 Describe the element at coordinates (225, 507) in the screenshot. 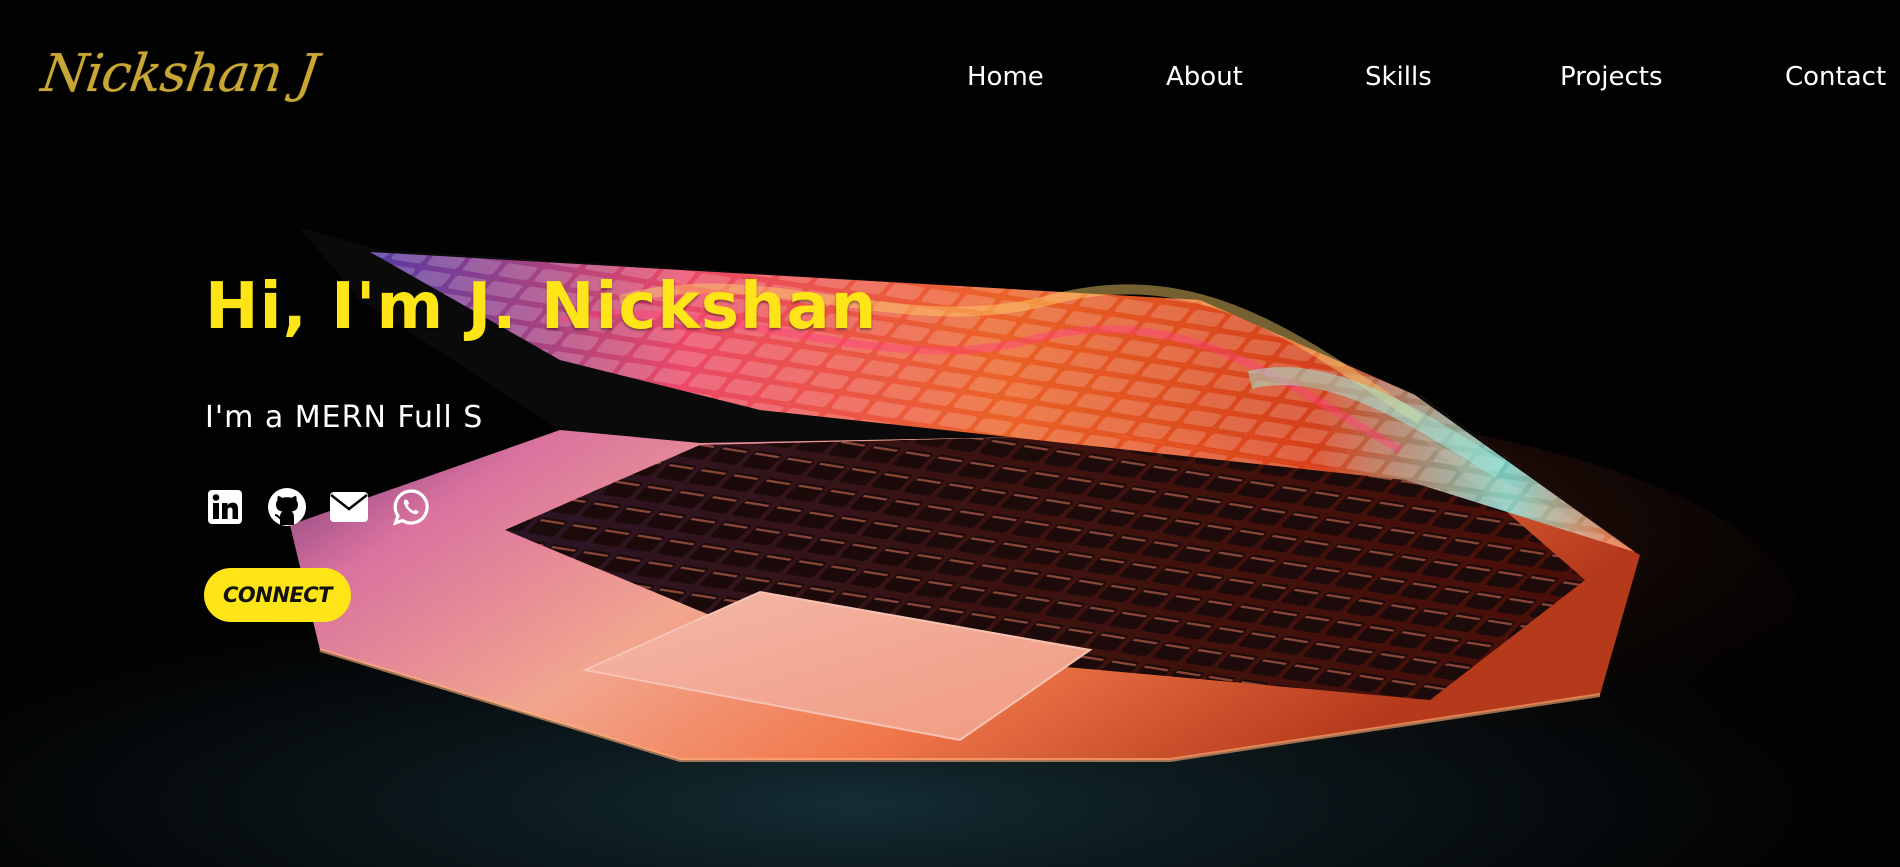

I see `linkedin-icon` at that location.